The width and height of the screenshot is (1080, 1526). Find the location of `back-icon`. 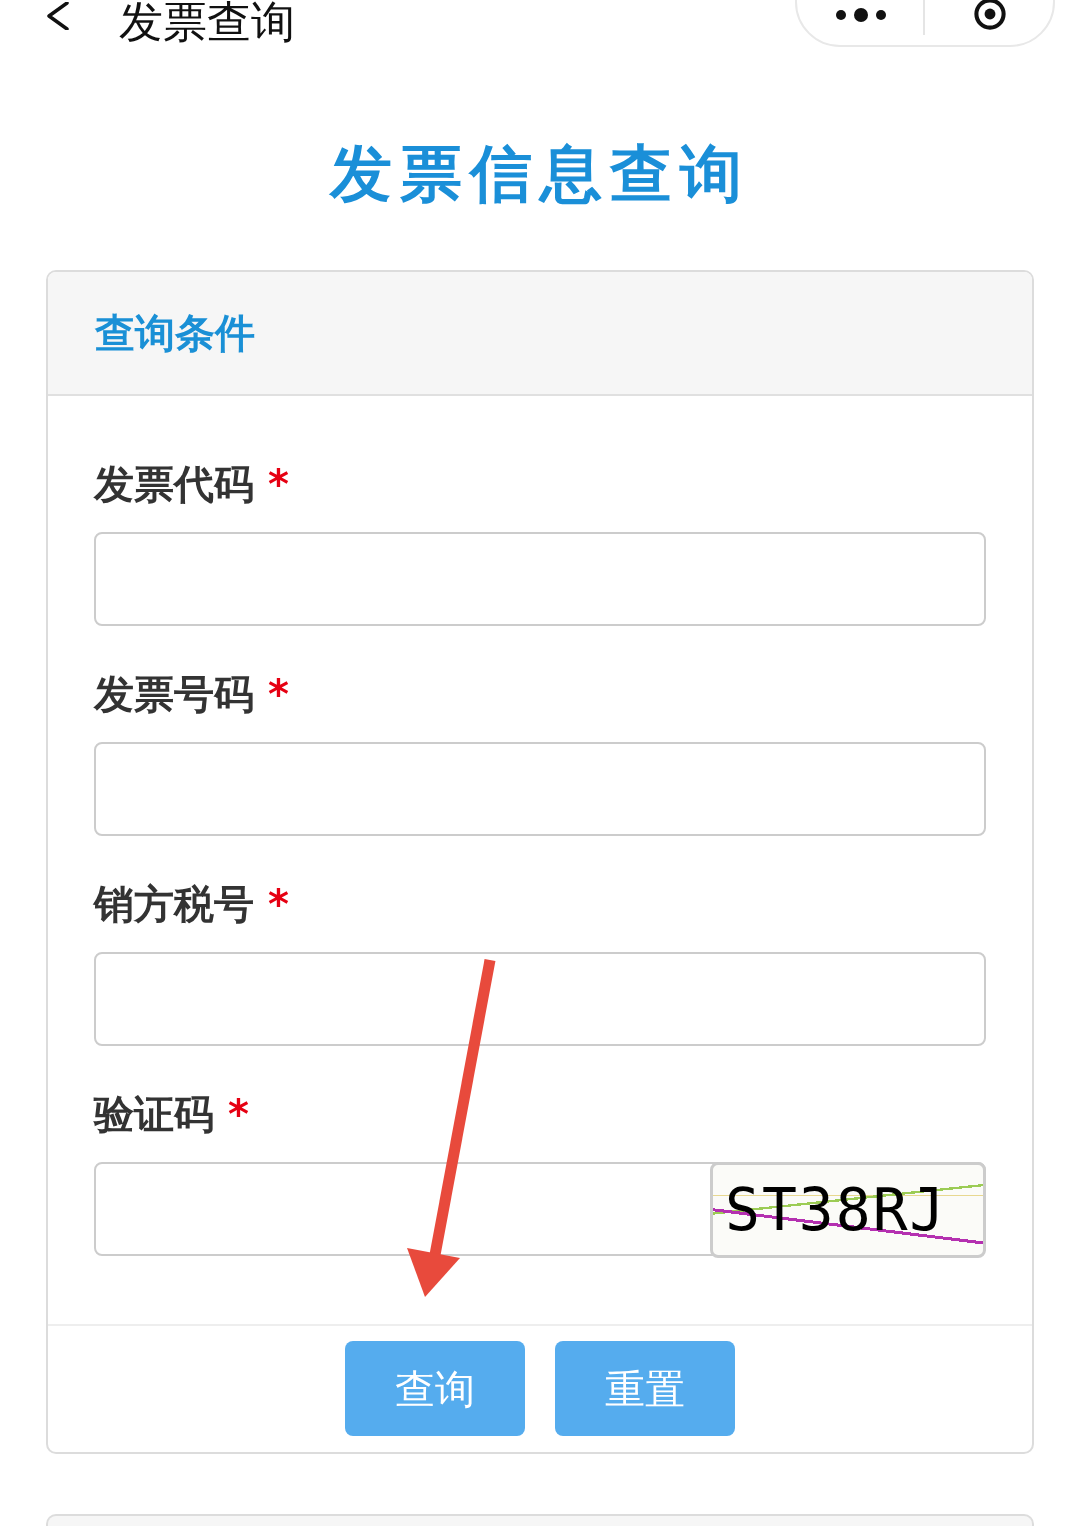

back-icon is located at coordinates (58, 16).